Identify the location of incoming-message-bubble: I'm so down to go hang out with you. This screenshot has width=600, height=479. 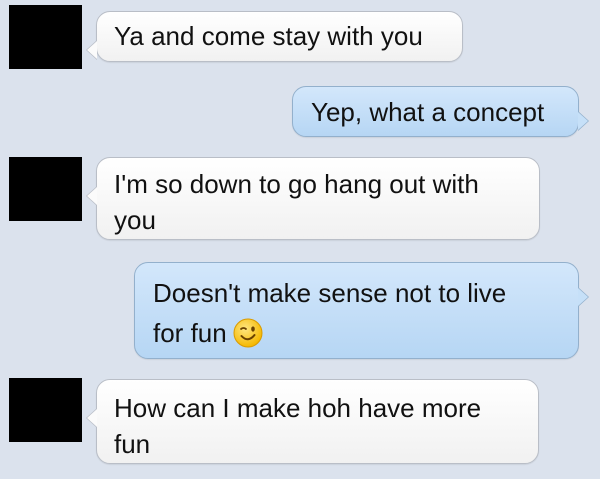
(313, 198).